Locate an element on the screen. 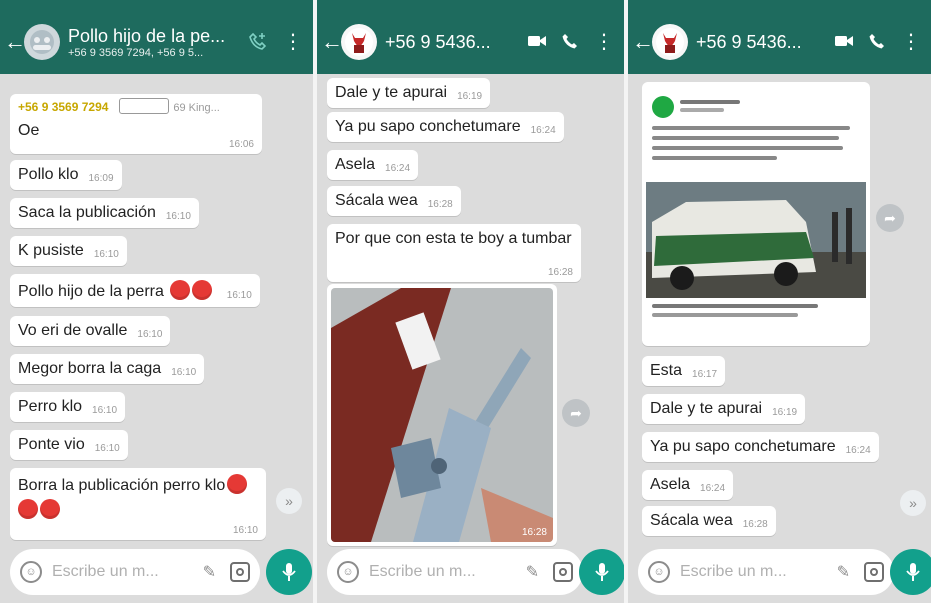 Image resolution: width=931 pixels, height=603 pixels. message-text: Pollo hijo de la perra is located at coordinates (91, 291).